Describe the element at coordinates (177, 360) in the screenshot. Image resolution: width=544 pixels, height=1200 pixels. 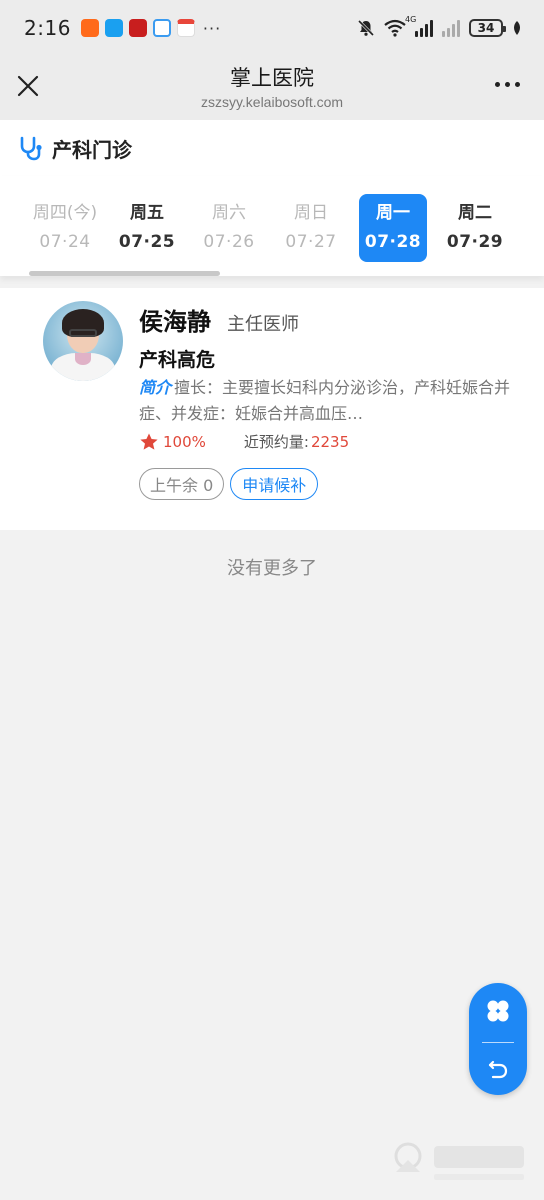
I see `doctor-department: 产科高危` at that location.